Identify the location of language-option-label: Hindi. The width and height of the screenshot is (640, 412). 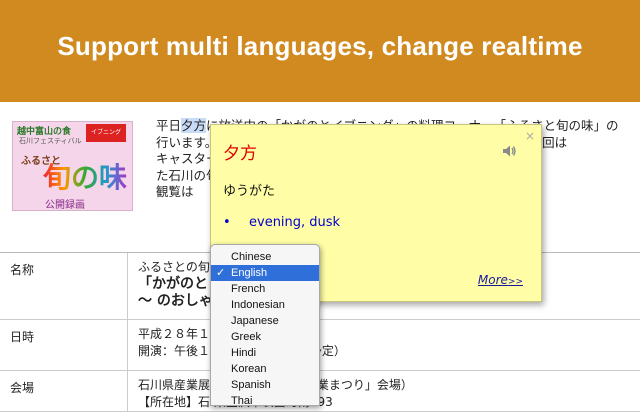
(244, 353).